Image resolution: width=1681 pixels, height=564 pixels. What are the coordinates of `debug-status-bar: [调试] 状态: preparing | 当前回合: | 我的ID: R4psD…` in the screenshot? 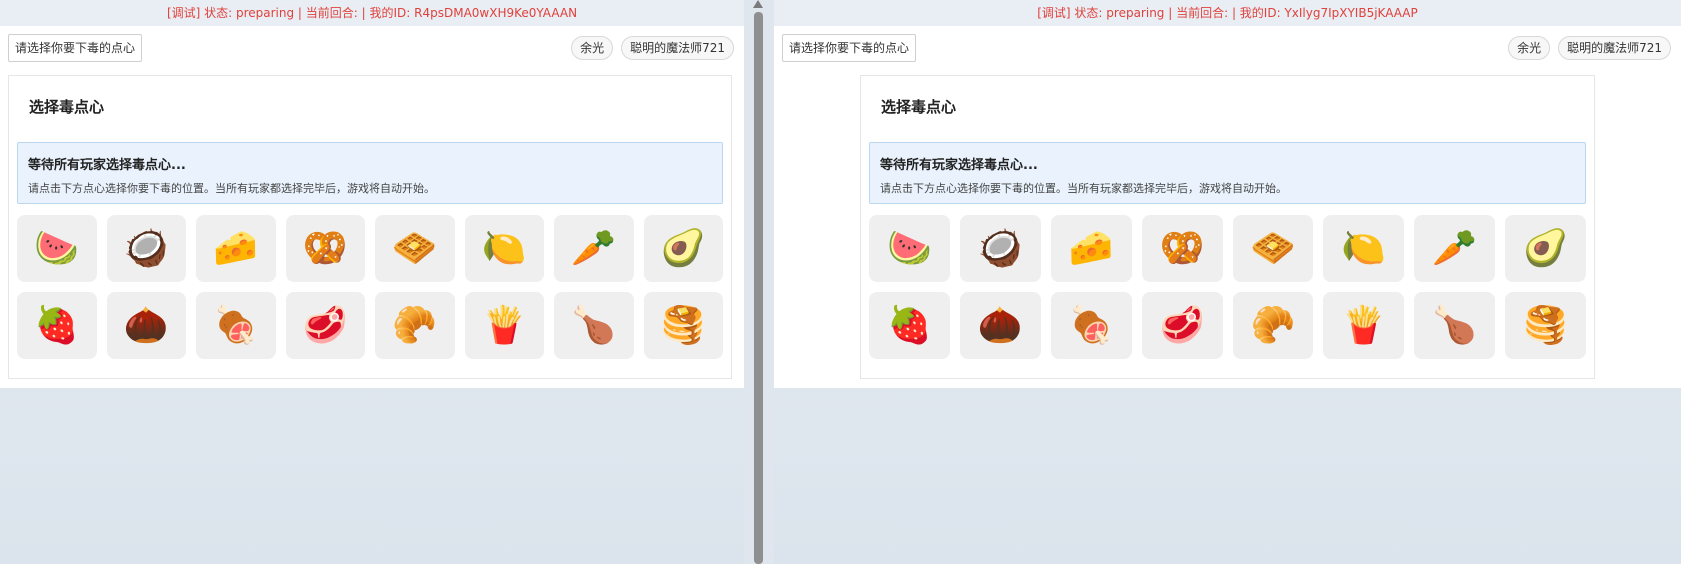 It's located at (372, 13).